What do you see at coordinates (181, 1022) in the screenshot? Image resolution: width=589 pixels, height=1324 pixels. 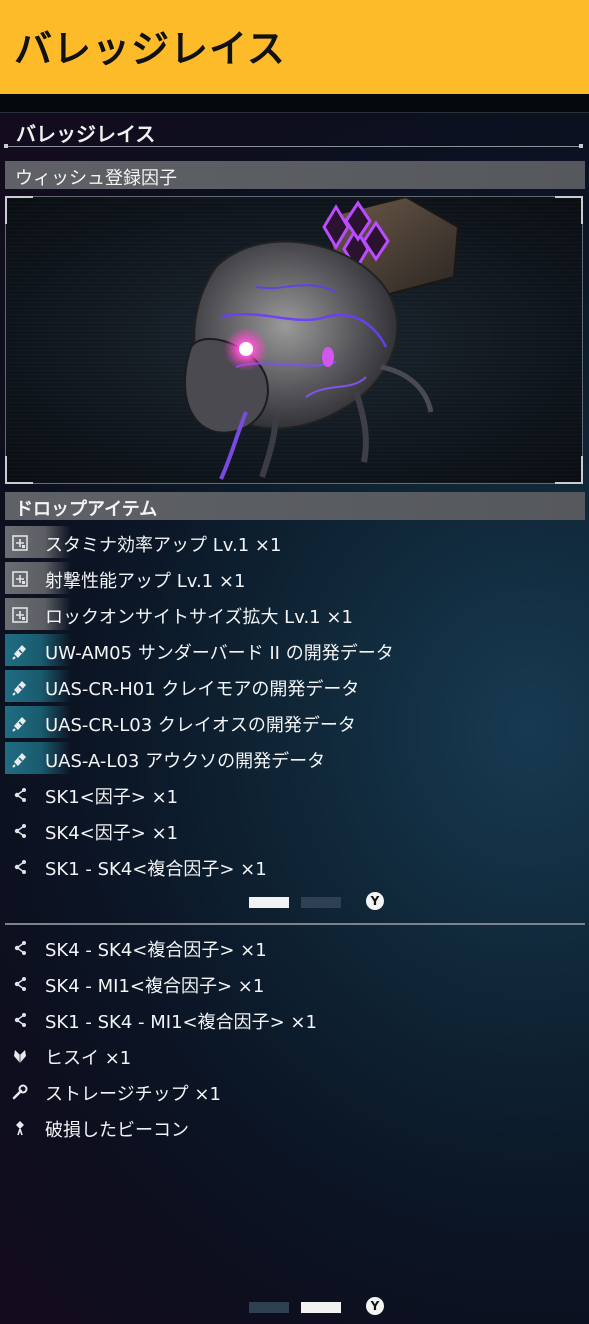 I see `item-label: SK1 - SK4 - MI1<複合因子> ×1` at bounding box center [181, 1022].